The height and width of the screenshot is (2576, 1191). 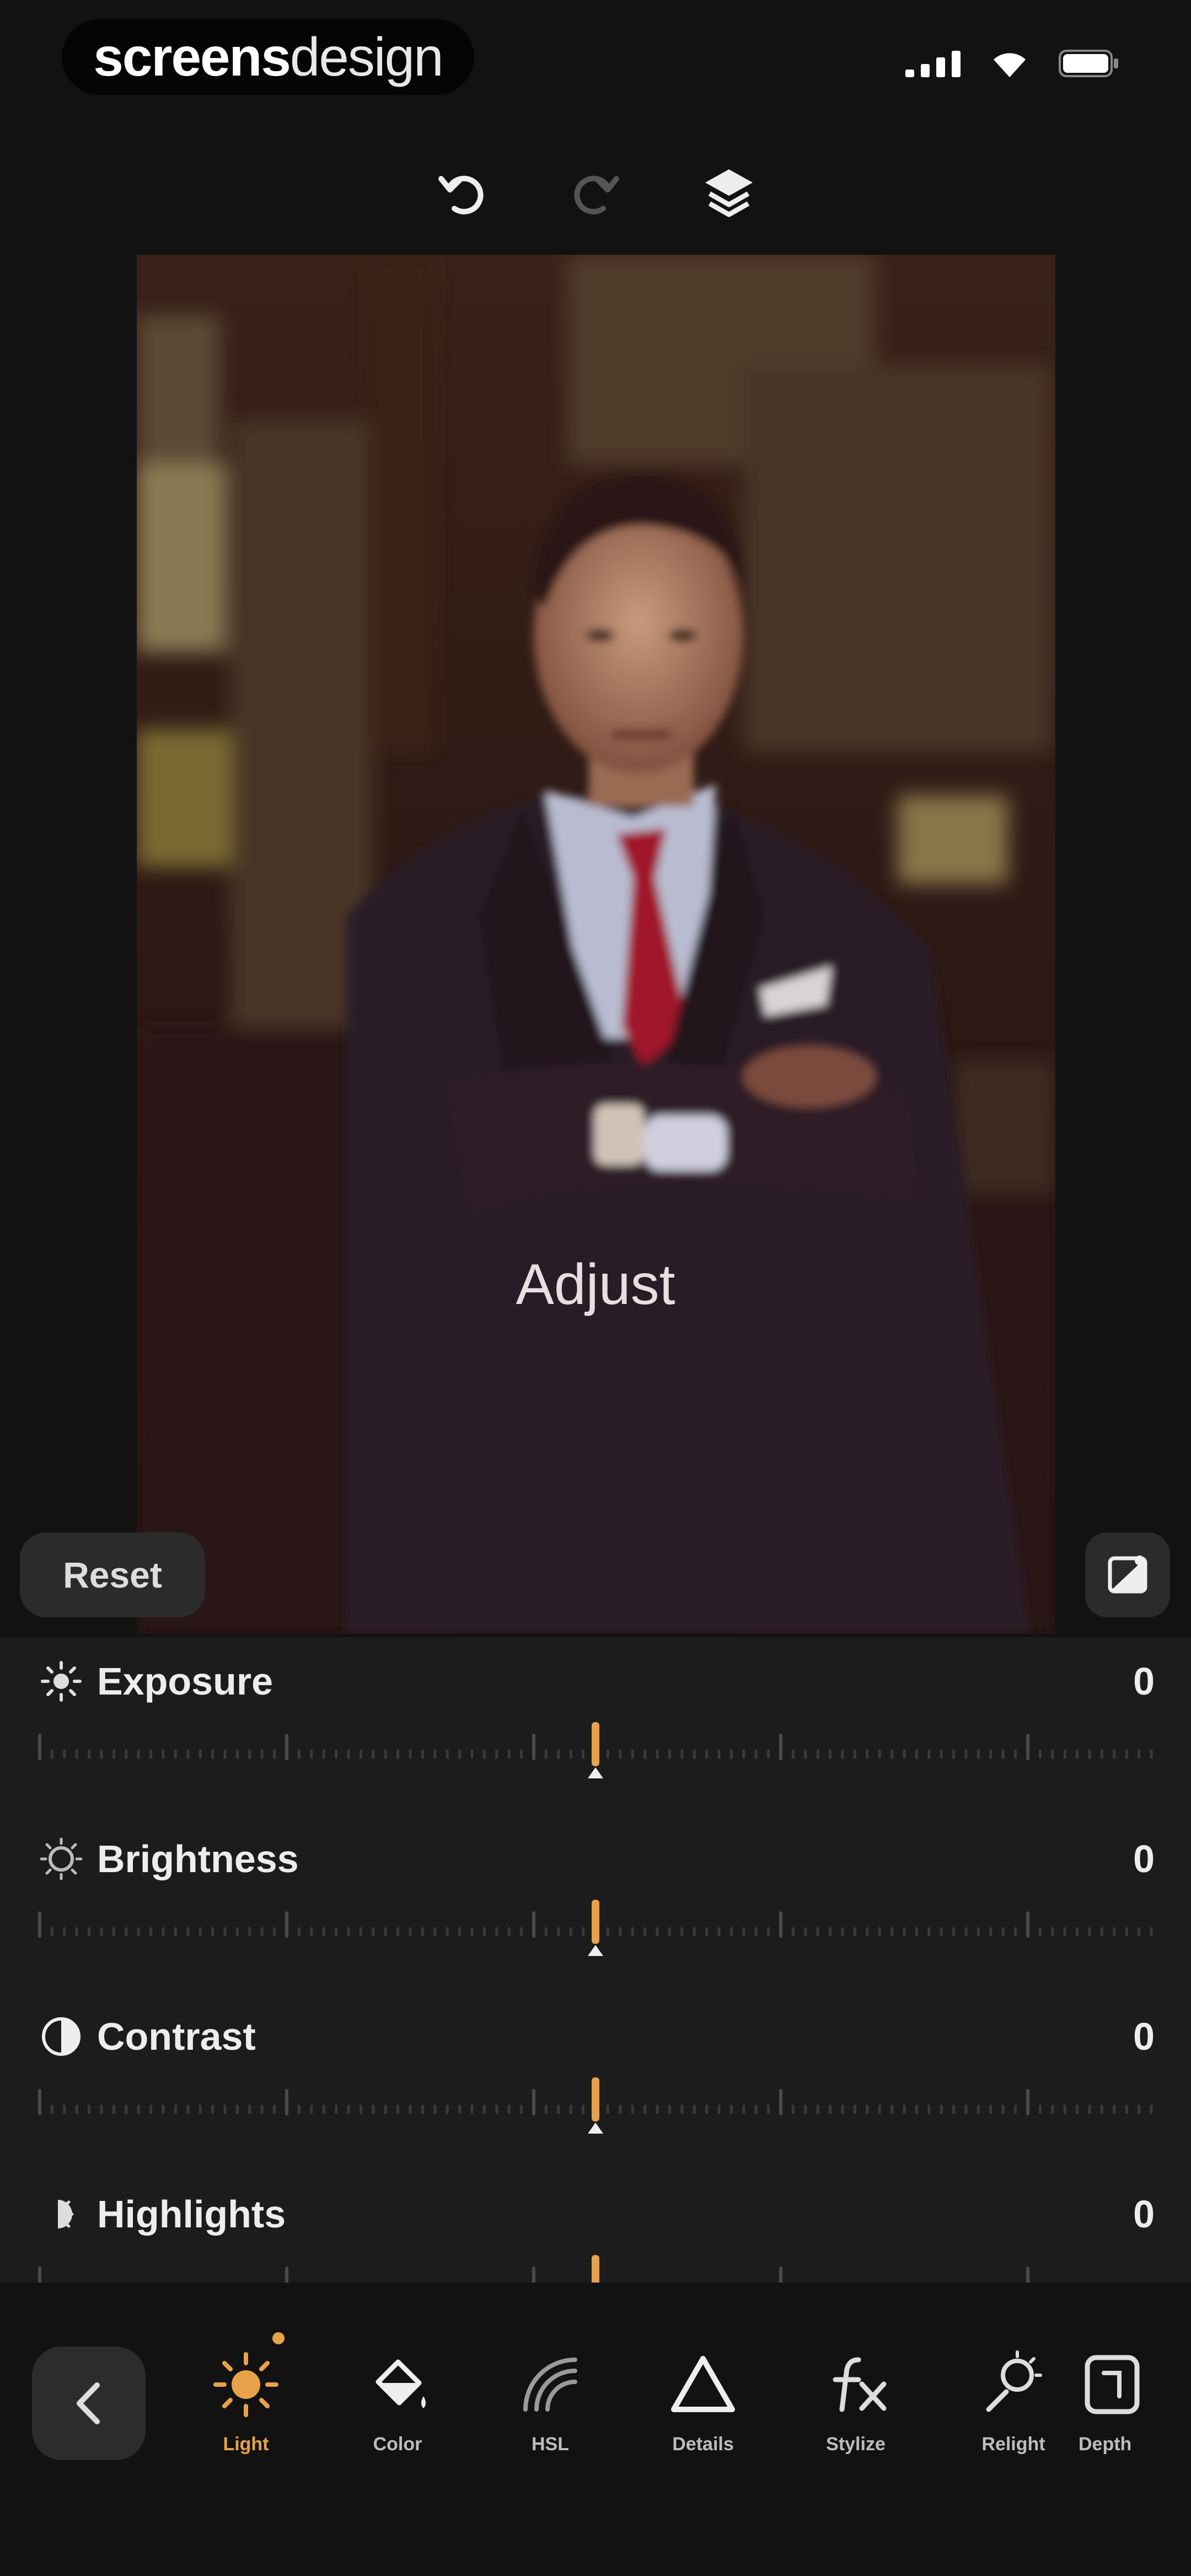 What do you see at coordinates (113, 1574) in the screenshot?
I see `reset-button: Reset` at bounding box center [113, 1574].